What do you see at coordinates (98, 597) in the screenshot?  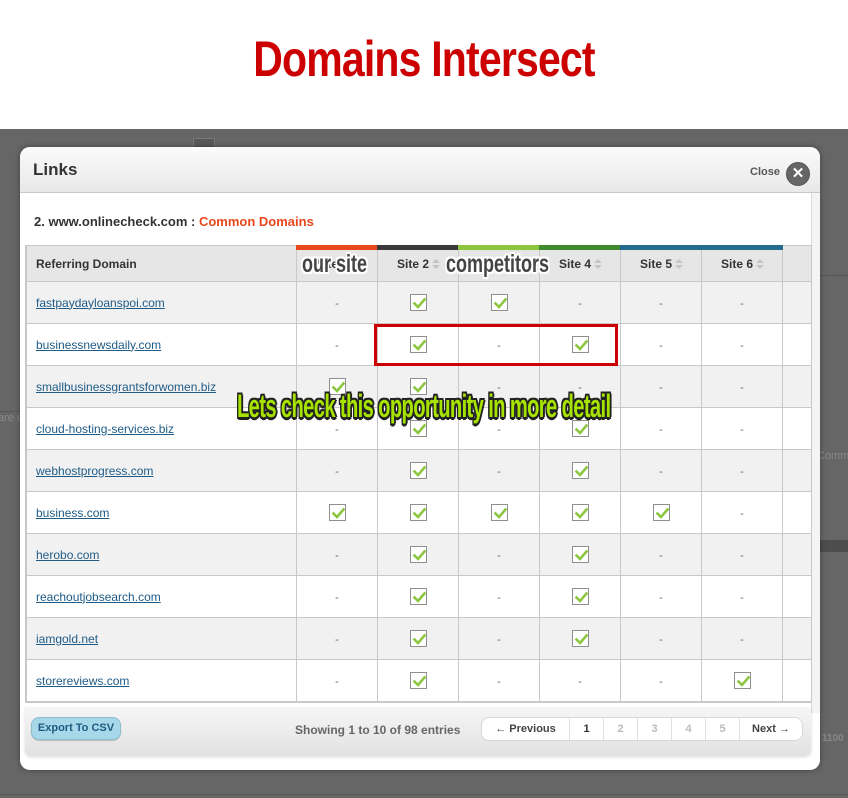 I see `domain-link: reachoutjobsearch.com` at bounding box center [98, 597].